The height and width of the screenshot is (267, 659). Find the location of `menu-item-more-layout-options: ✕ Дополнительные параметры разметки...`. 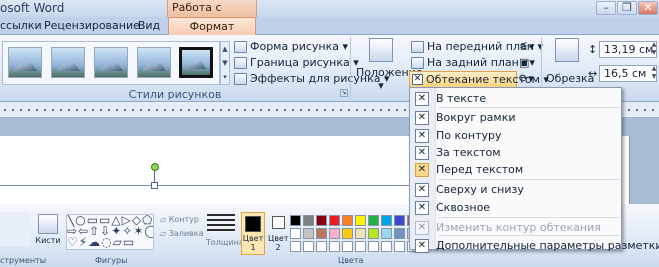

menu-item-more-layout-options: ✕ Дополнительные параметры разметки... is located at coordinates (534, 246).